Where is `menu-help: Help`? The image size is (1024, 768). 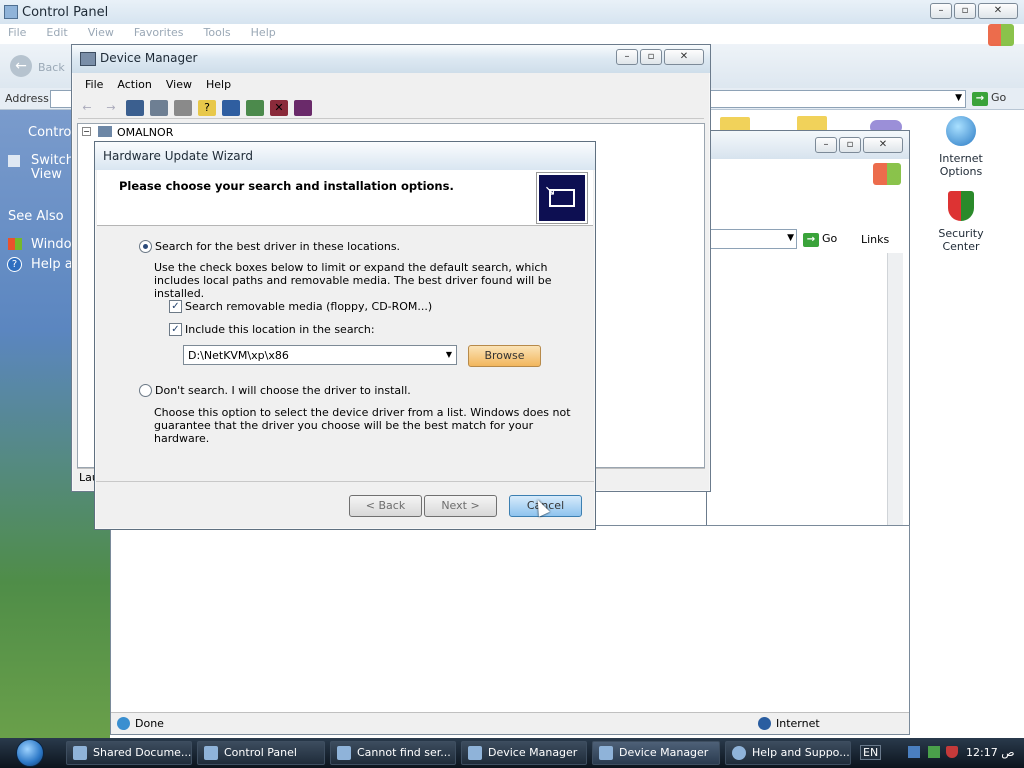 menu-help: Help is located at coordinates (263, 32).